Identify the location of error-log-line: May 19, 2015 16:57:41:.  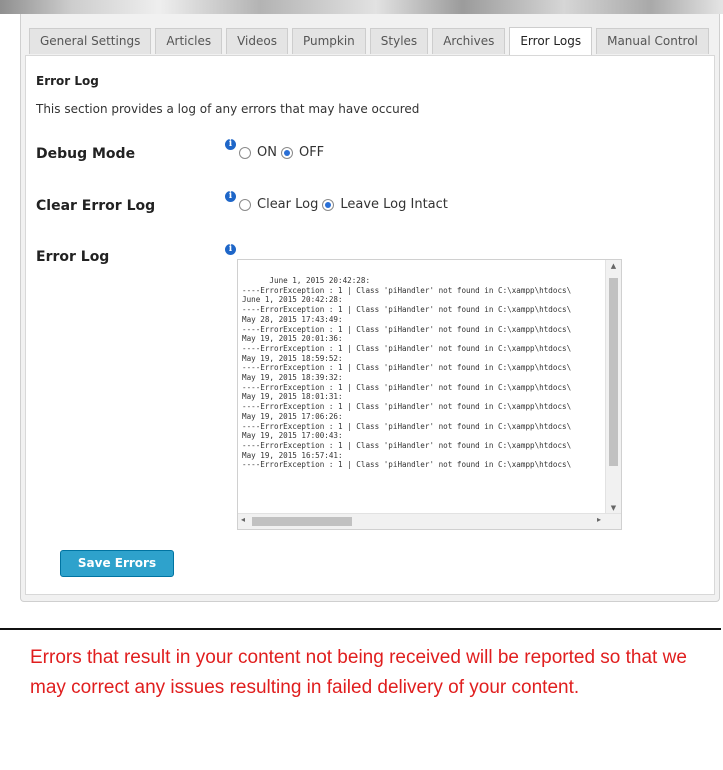
(292, 455).